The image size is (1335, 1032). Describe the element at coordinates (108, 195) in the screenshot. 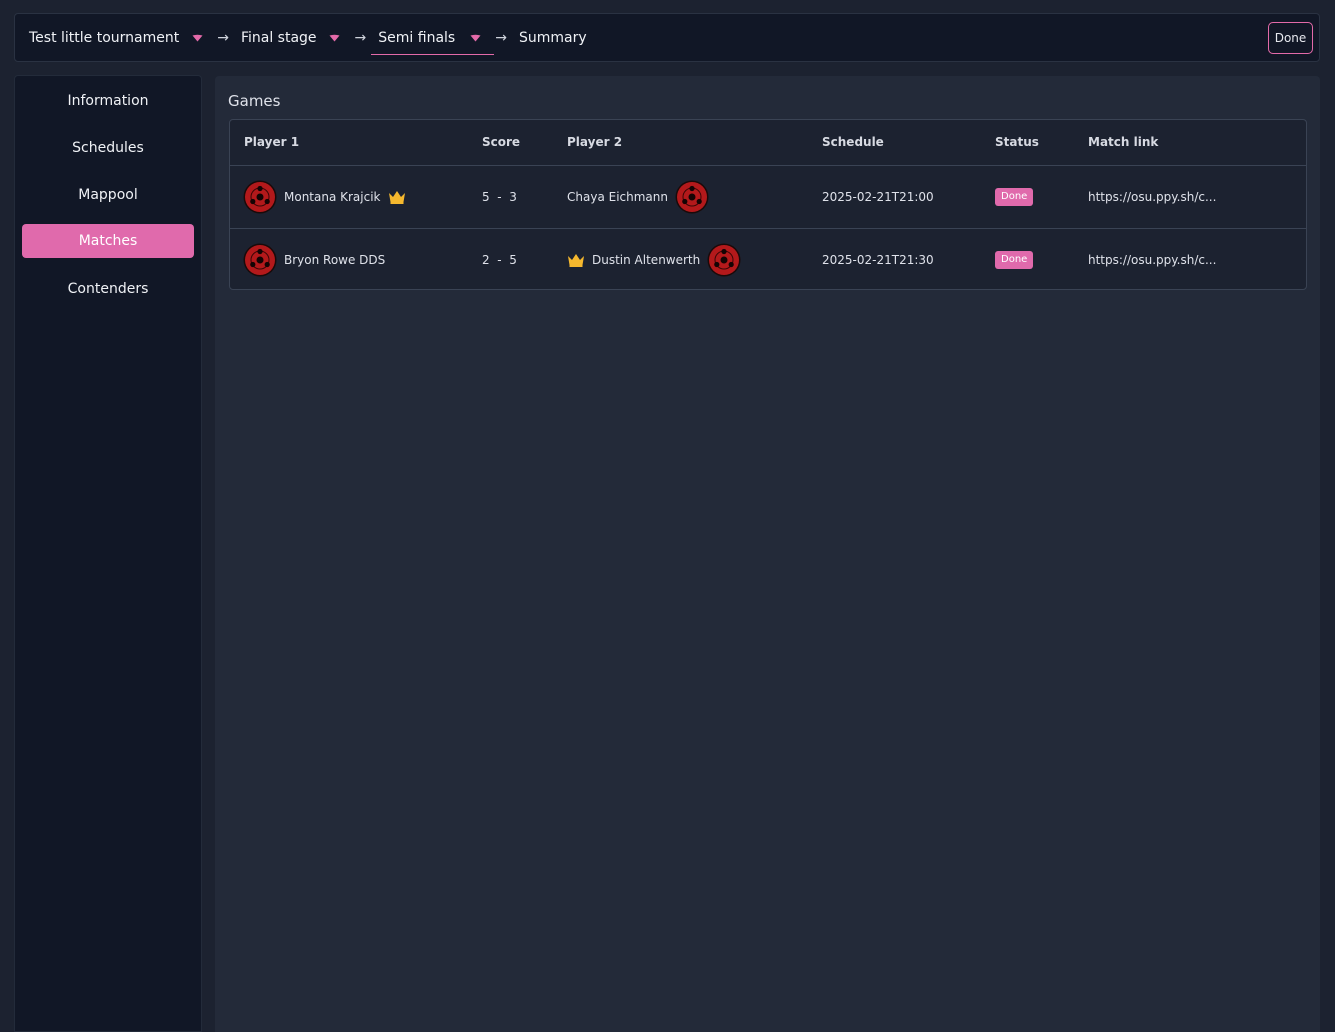

I see `sidebar-item-mappool: Mappool` at that location.